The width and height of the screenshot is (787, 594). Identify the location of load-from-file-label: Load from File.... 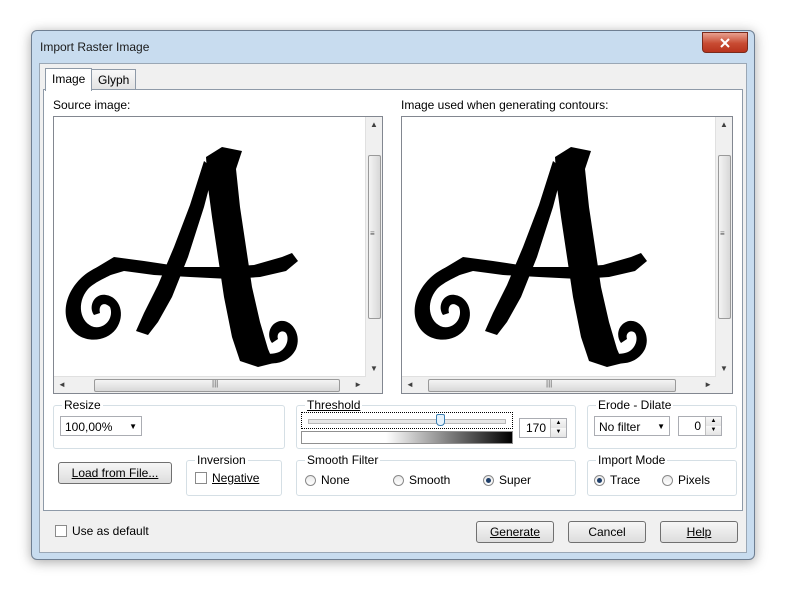
(115, 473).